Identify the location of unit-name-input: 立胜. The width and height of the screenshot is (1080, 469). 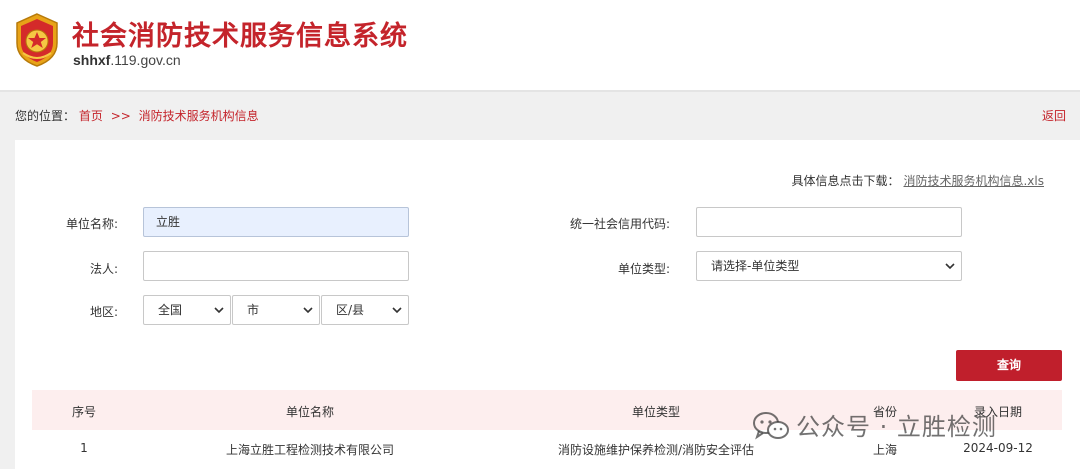
(276, 222).